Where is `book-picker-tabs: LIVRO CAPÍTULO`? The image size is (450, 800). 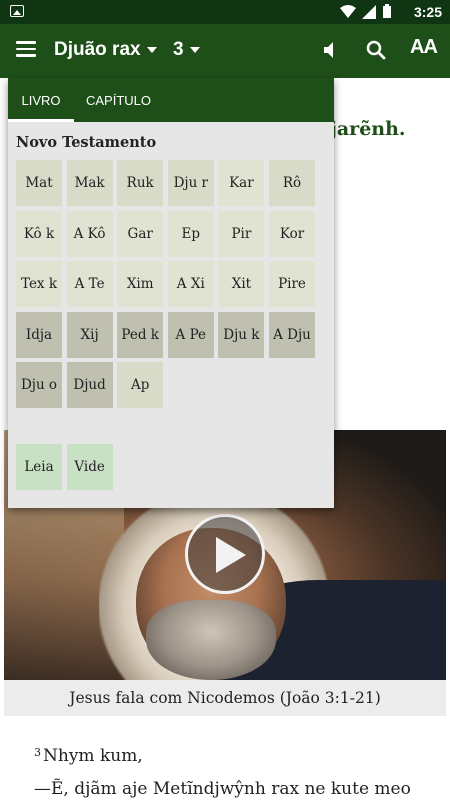 book-picker-tabs: LIVRO CAPÍTULO is located at coordinates (171, 100).